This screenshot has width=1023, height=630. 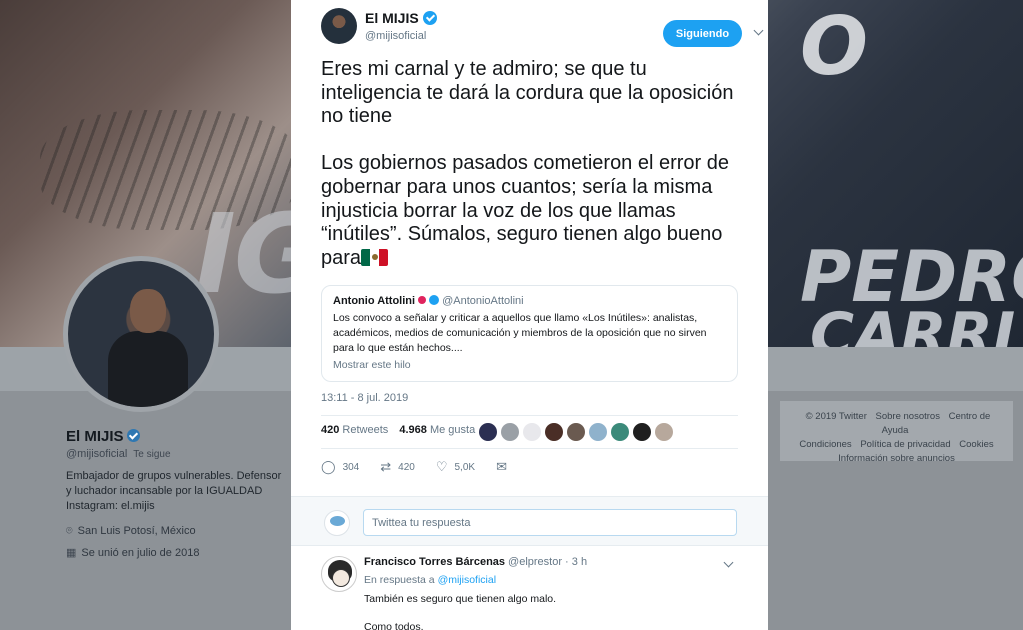 What do you see at coordinates (406, 467) in the screenshot?
I see `retweet-count: 420` at bounding box center [406, 467].